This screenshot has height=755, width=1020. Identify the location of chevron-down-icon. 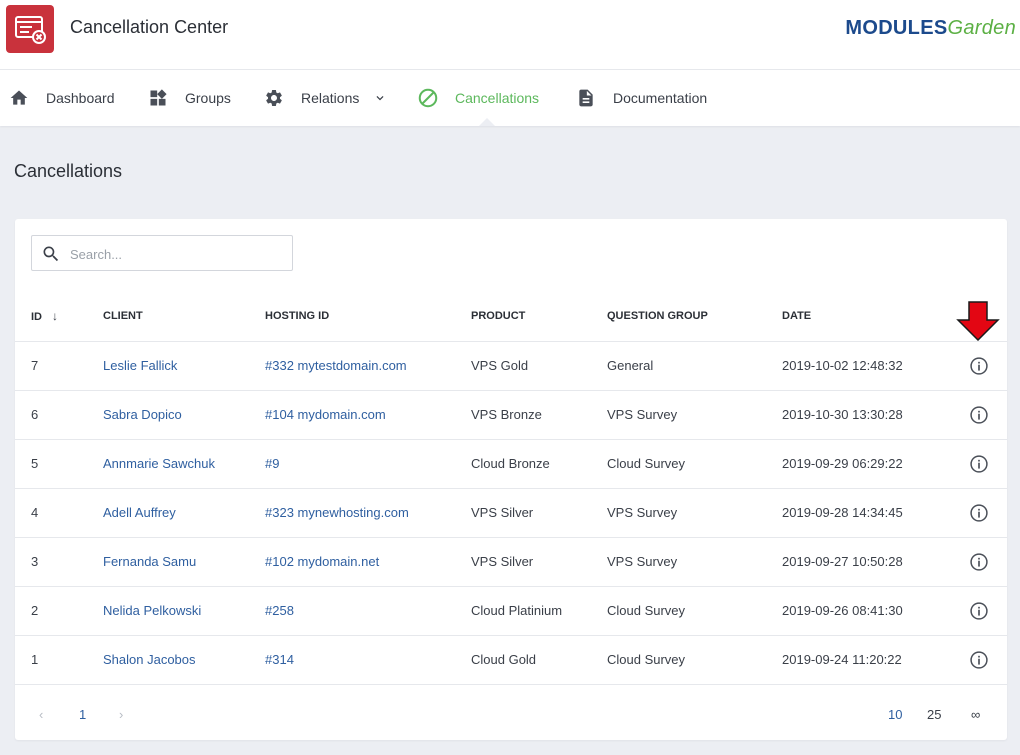
(380, 98).